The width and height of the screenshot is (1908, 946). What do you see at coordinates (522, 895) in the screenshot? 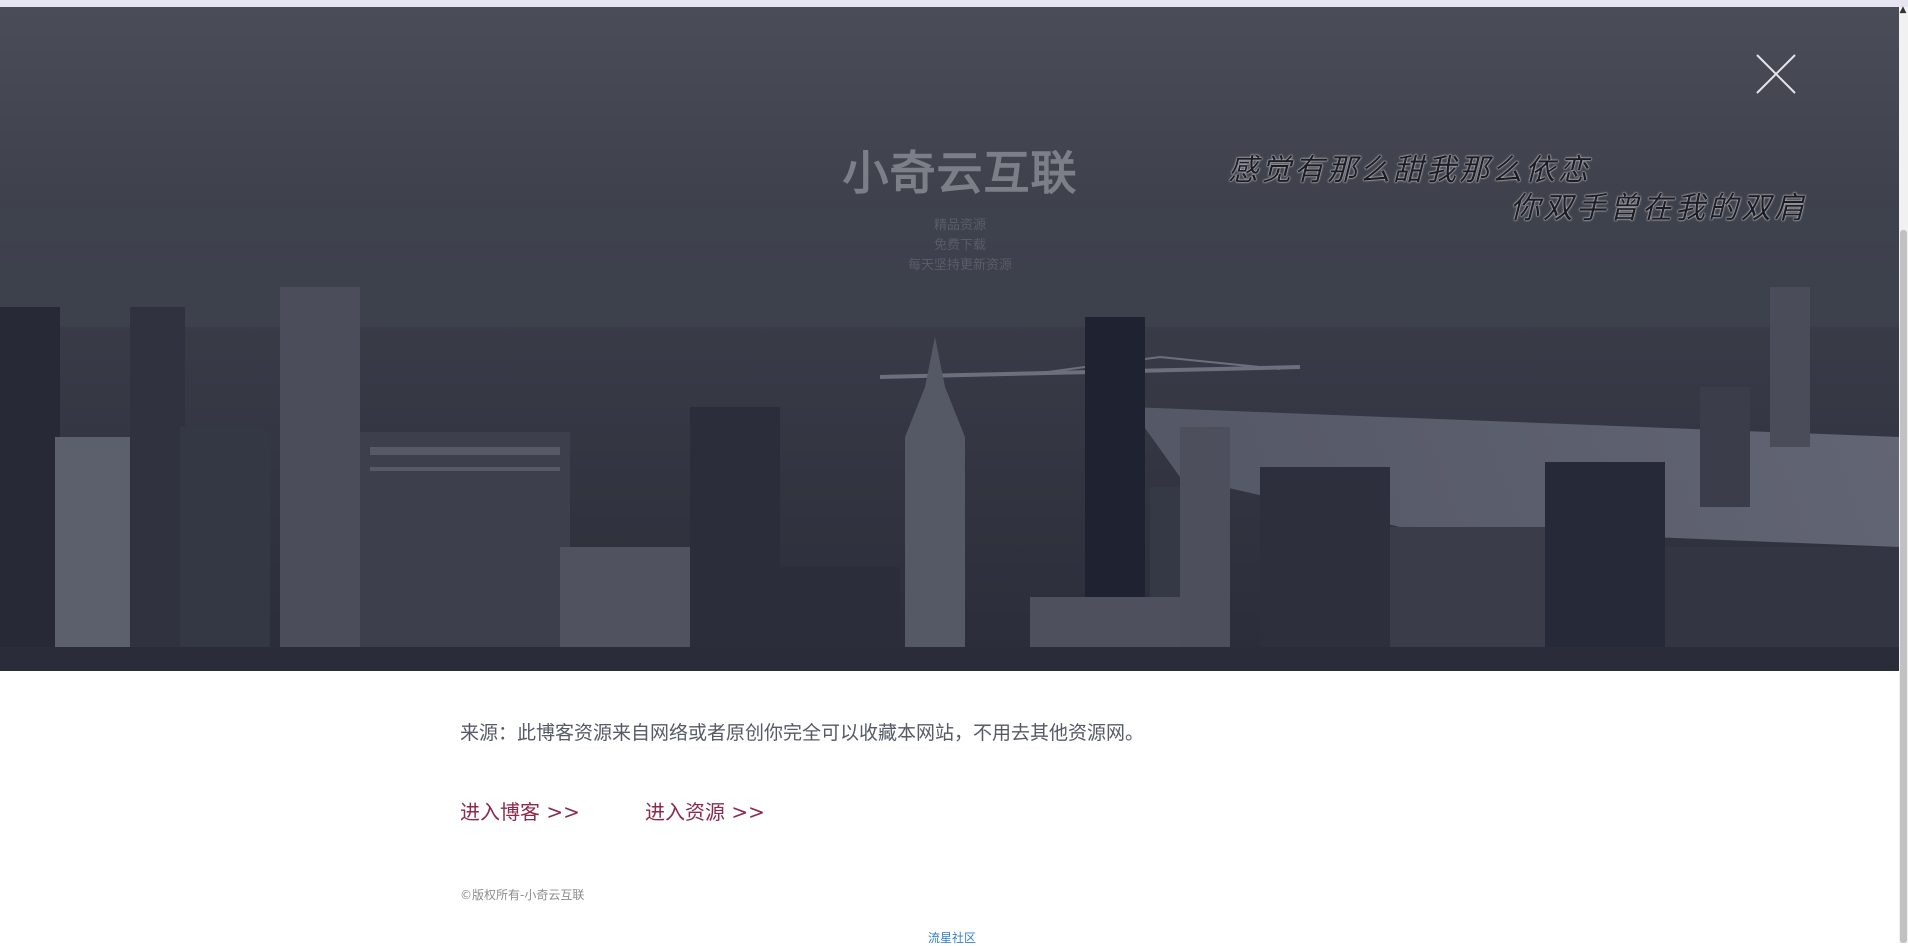
I see `copyright-text: ©版权所有-小奇云互联` at bounding box center [522, 895].